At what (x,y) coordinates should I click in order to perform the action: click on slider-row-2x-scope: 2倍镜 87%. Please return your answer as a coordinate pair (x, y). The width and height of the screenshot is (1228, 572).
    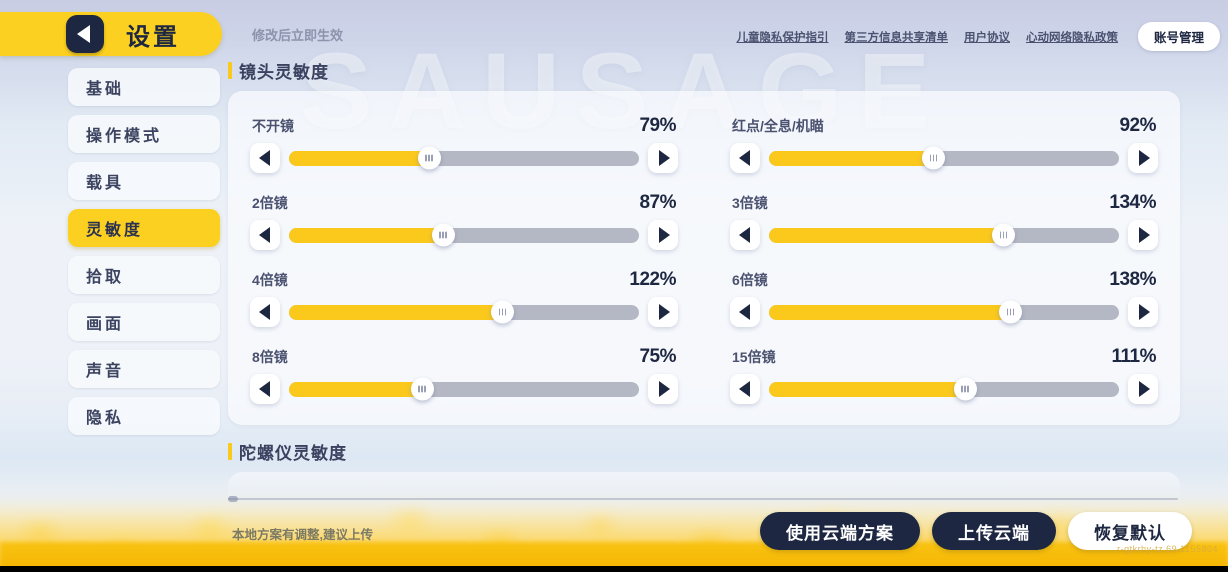
    Looking at the image, I should click on (464, 222).